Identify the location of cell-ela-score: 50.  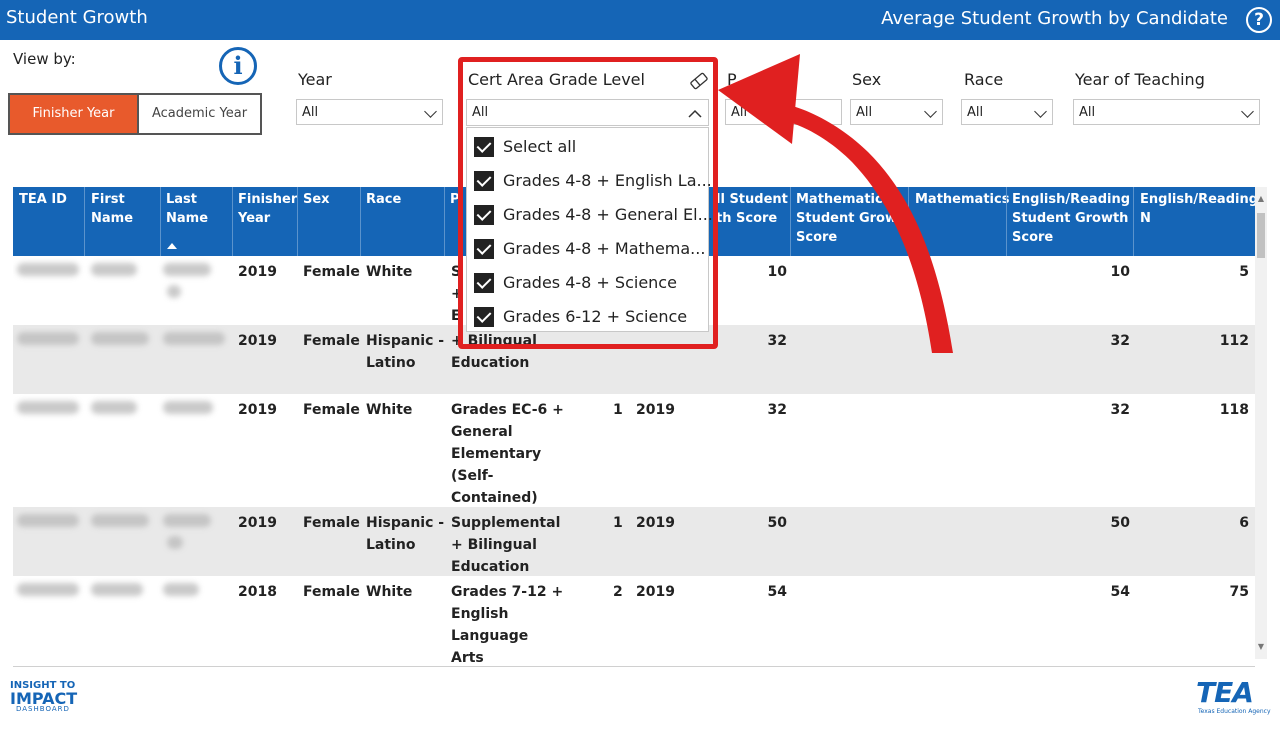
(1120, 523).